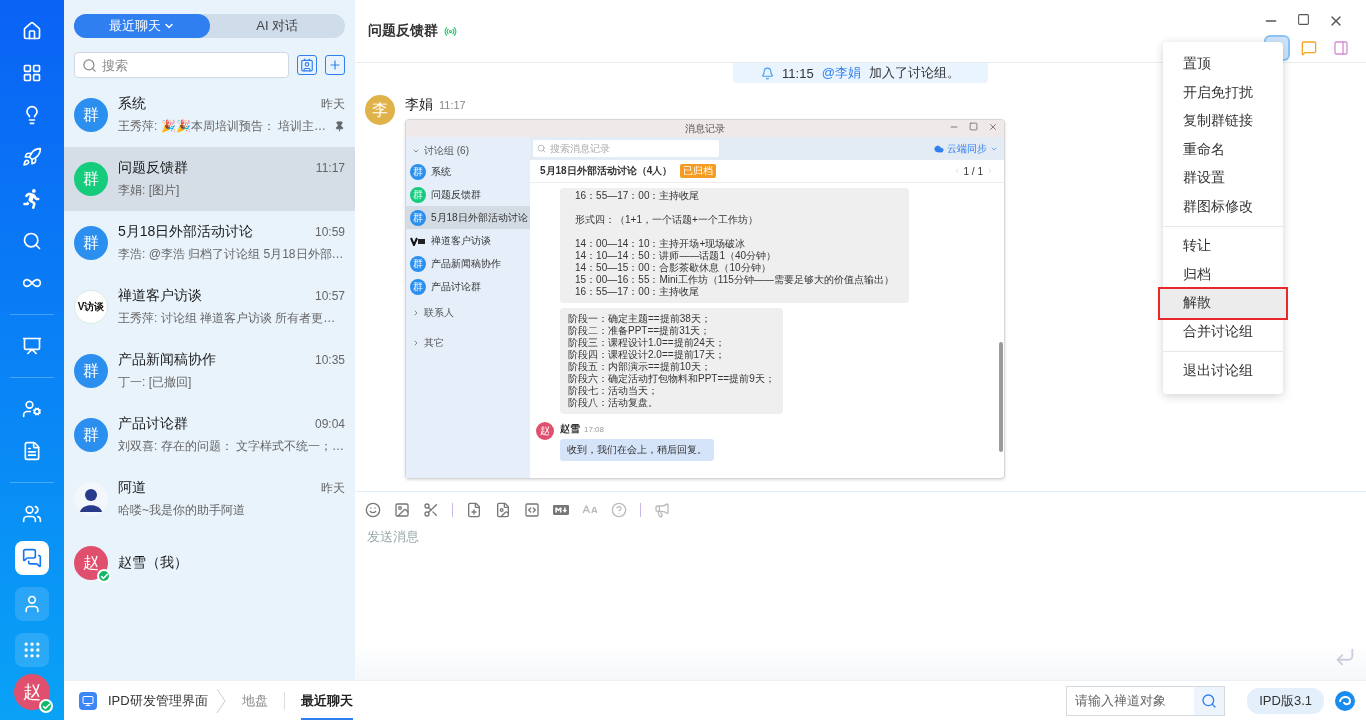 This screenshot has width=1366, height=720. I want to click on version-badge: IPD版3.1, so click(1285, 700).